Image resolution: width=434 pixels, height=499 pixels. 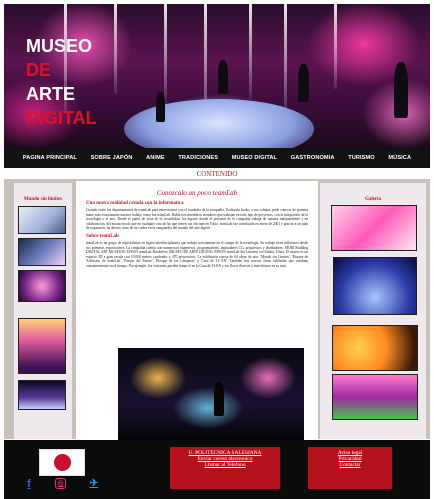 What do you see at coordinates (94, 484) in the screenshot?
I see `twitter-icon: ✈` at bounding box center [94, 484].